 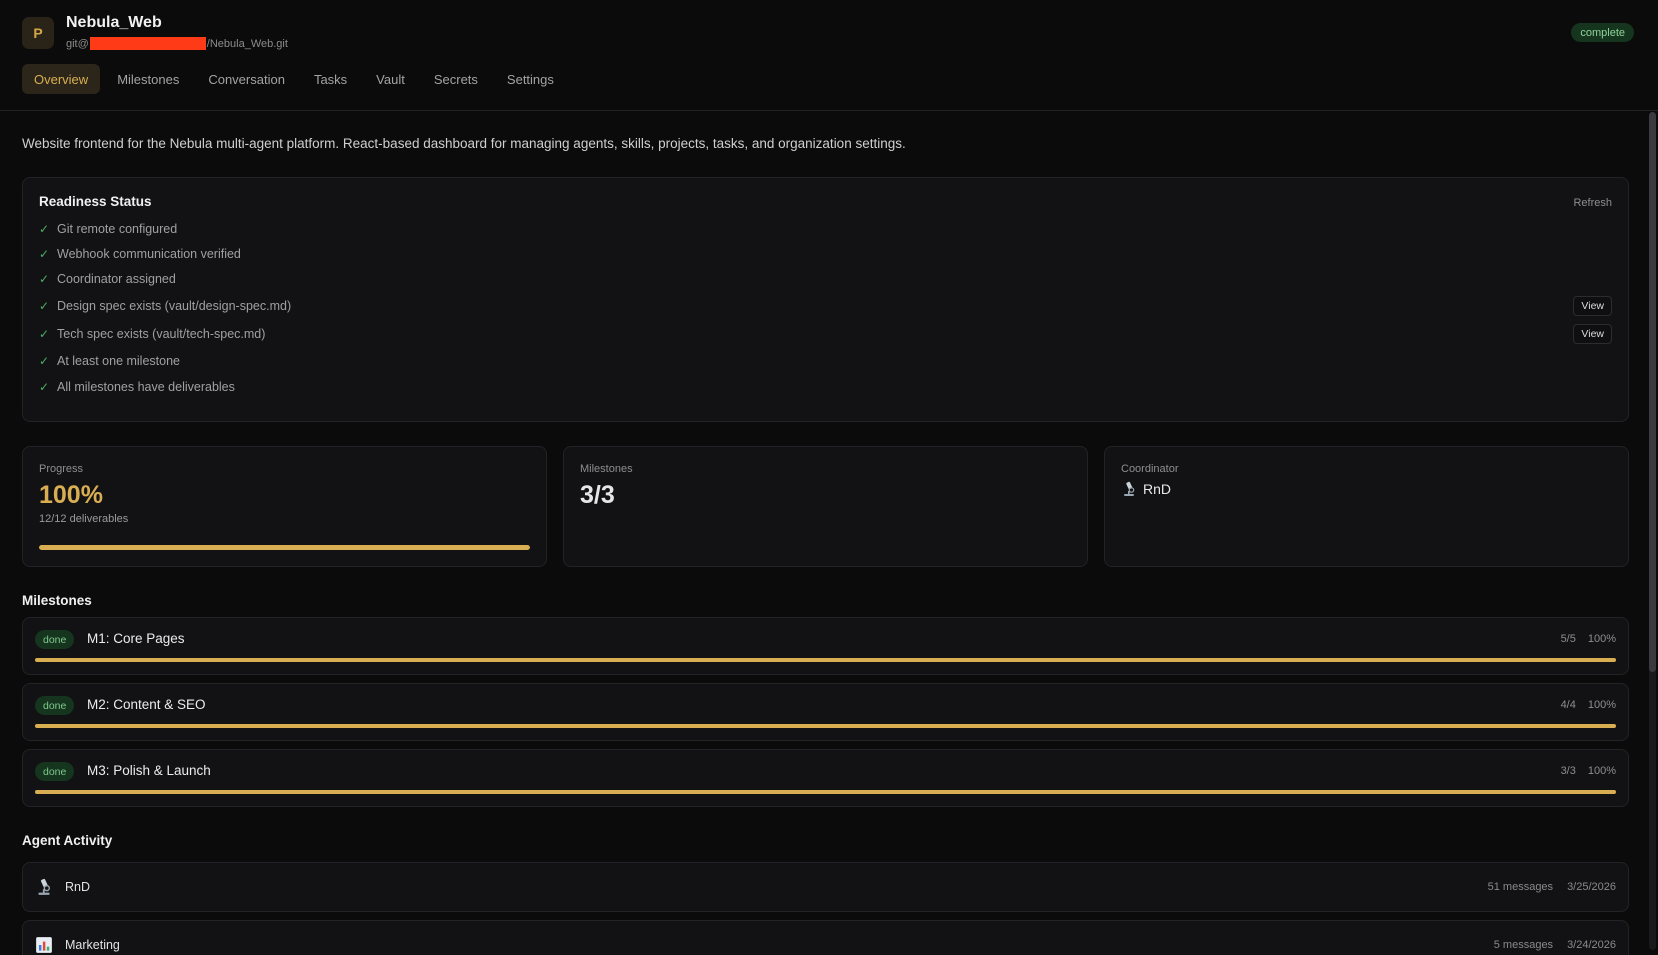 I want to click on readiness-item-label: Coordinator assigned, so click(x=116, y=279).